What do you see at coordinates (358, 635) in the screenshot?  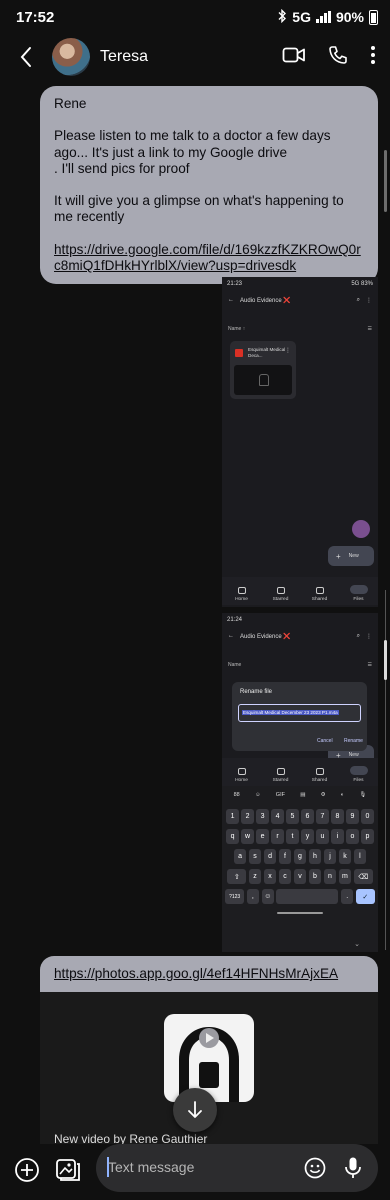 I see `inner-search-icon-2: ⌕` at bounding box center [358, 635].